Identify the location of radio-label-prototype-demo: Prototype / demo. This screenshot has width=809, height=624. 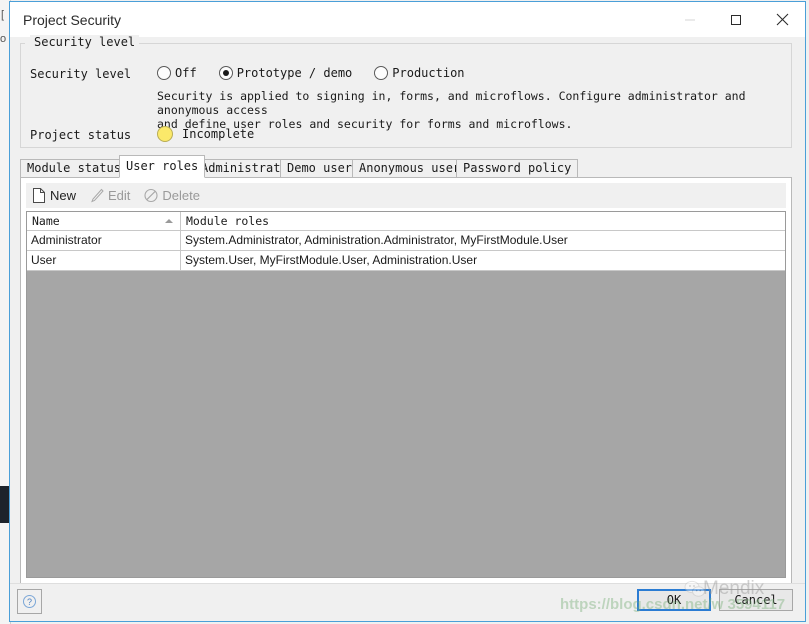
(294, 73).